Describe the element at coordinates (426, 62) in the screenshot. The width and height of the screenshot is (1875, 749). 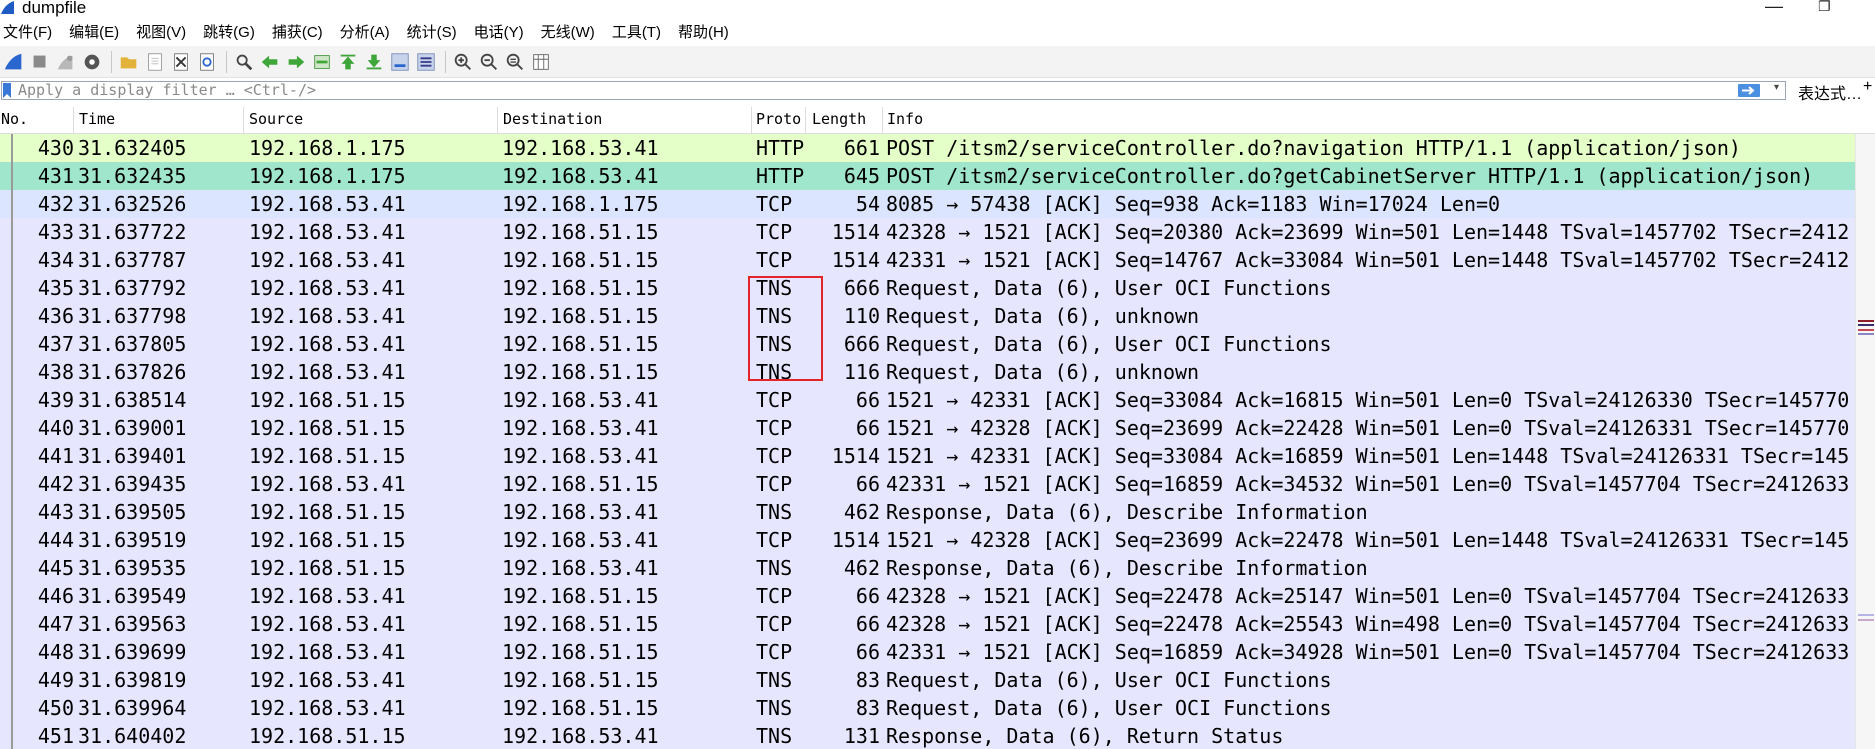
I see `colorize-icon` at that location.